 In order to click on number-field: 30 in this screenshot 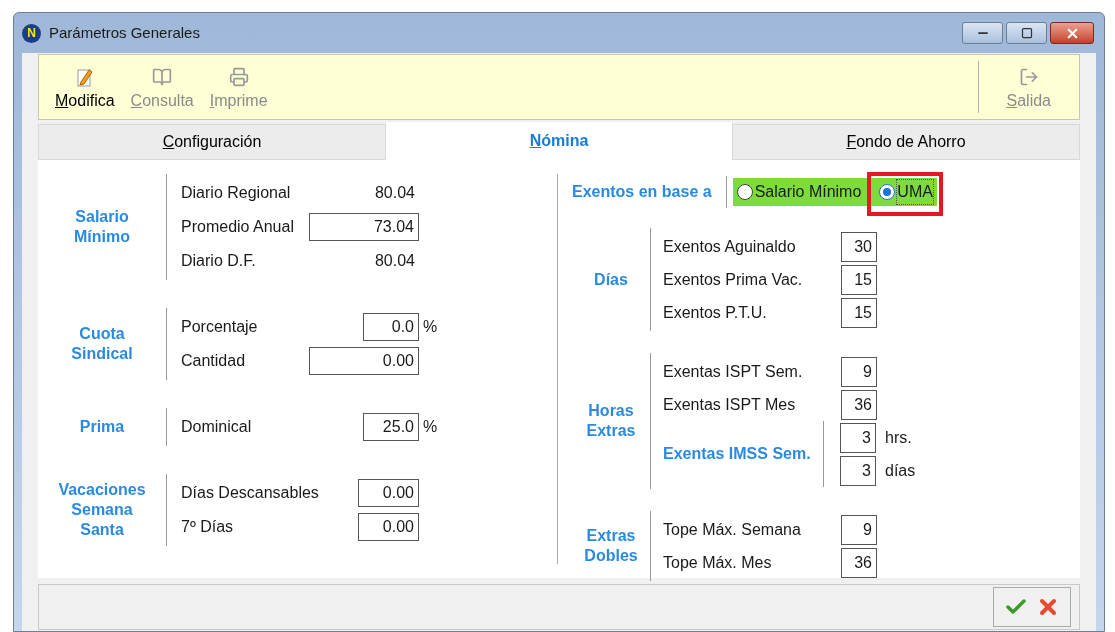, I will do `click(859, 246)`.